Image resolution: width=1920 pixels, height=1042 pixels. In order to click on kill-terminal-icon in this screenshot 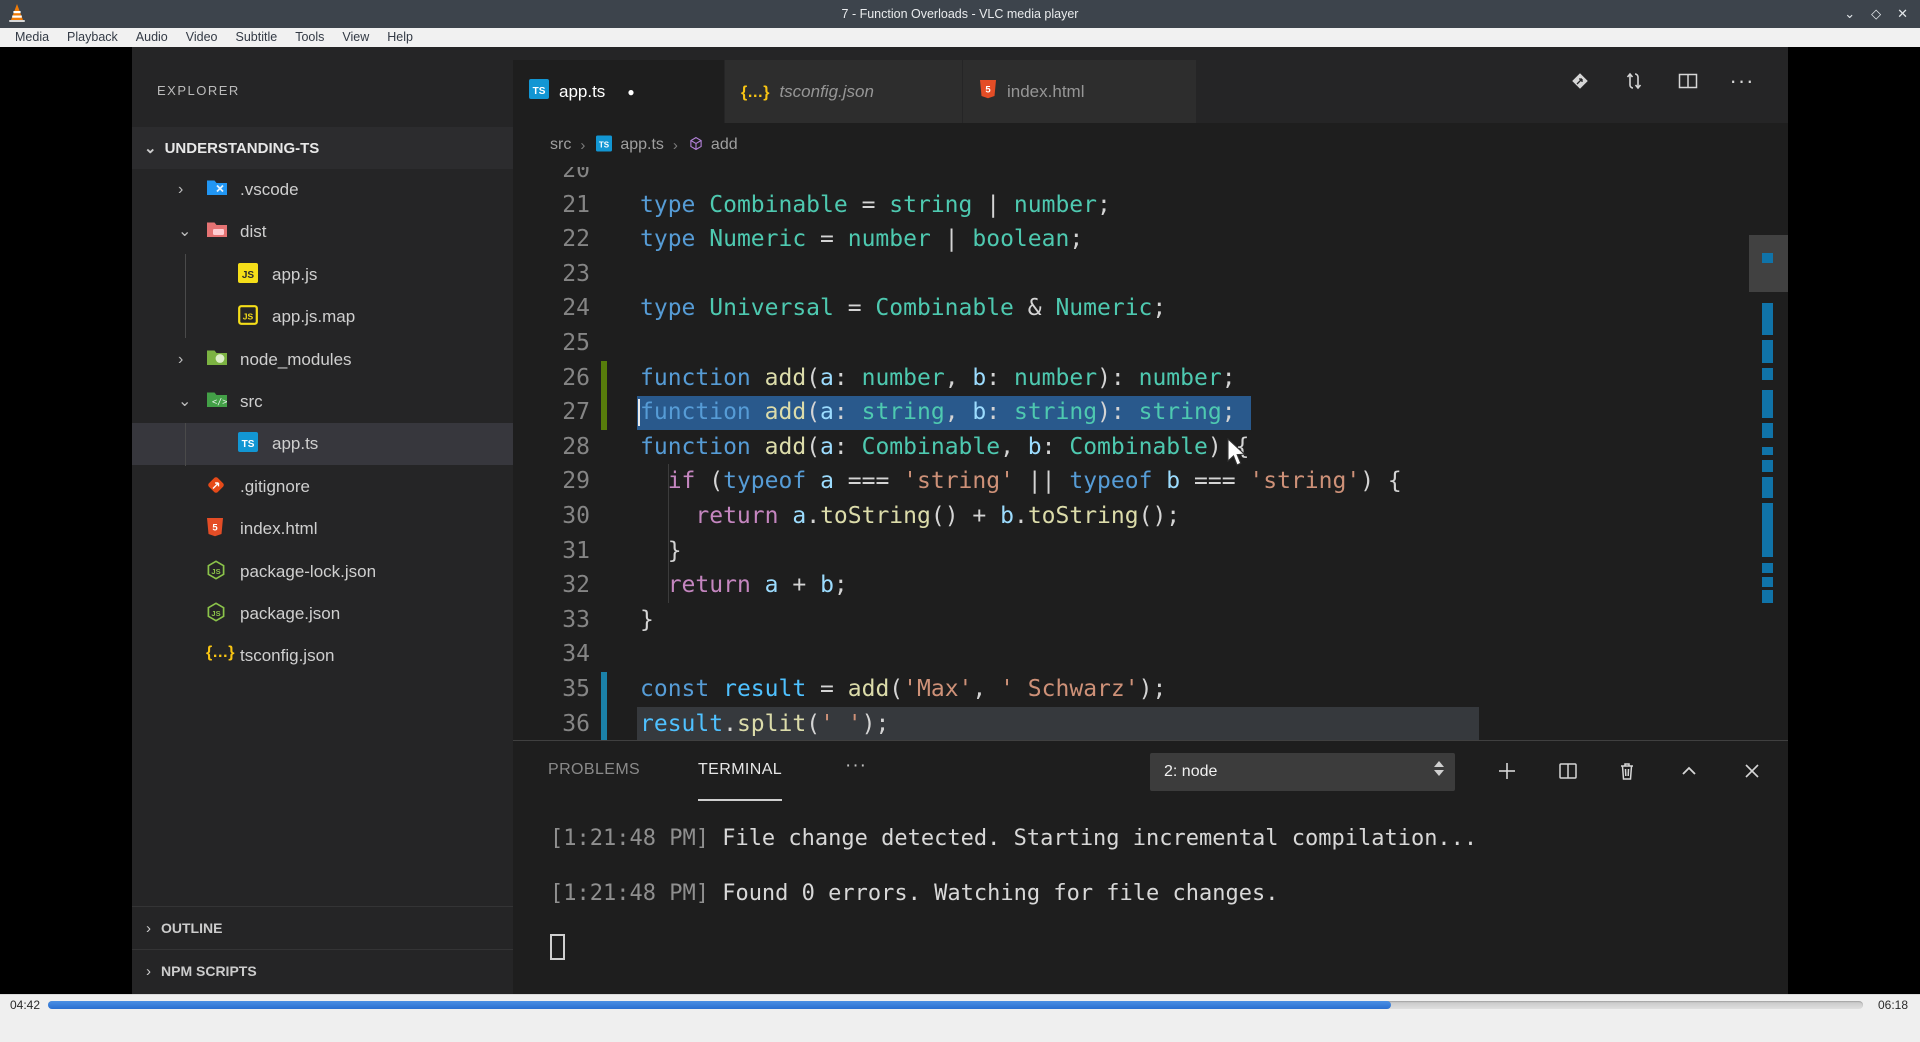, I will do `click(1627, 771)`.